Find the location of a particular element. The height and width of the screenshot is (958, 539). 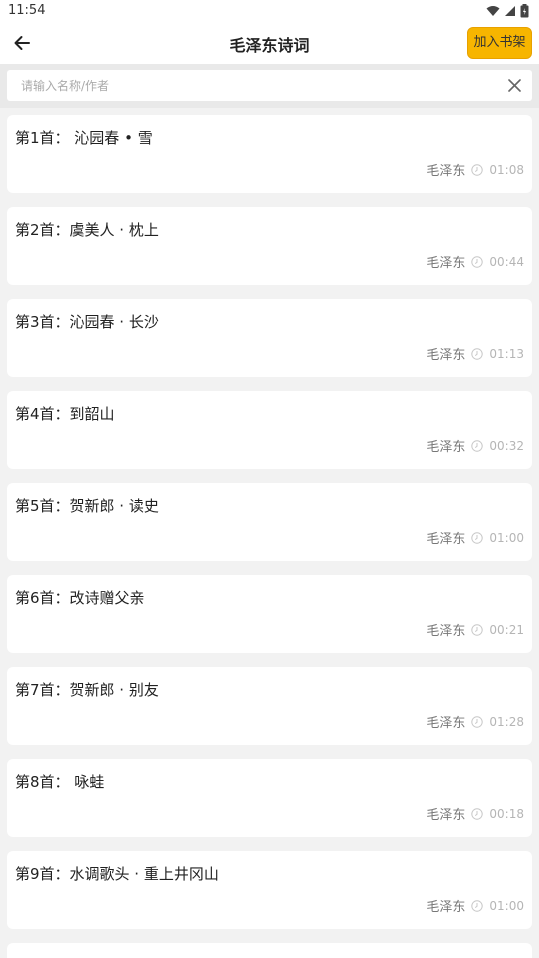

poem-meta: 毛泽东 00:44 is located at coordinates (475, 262).